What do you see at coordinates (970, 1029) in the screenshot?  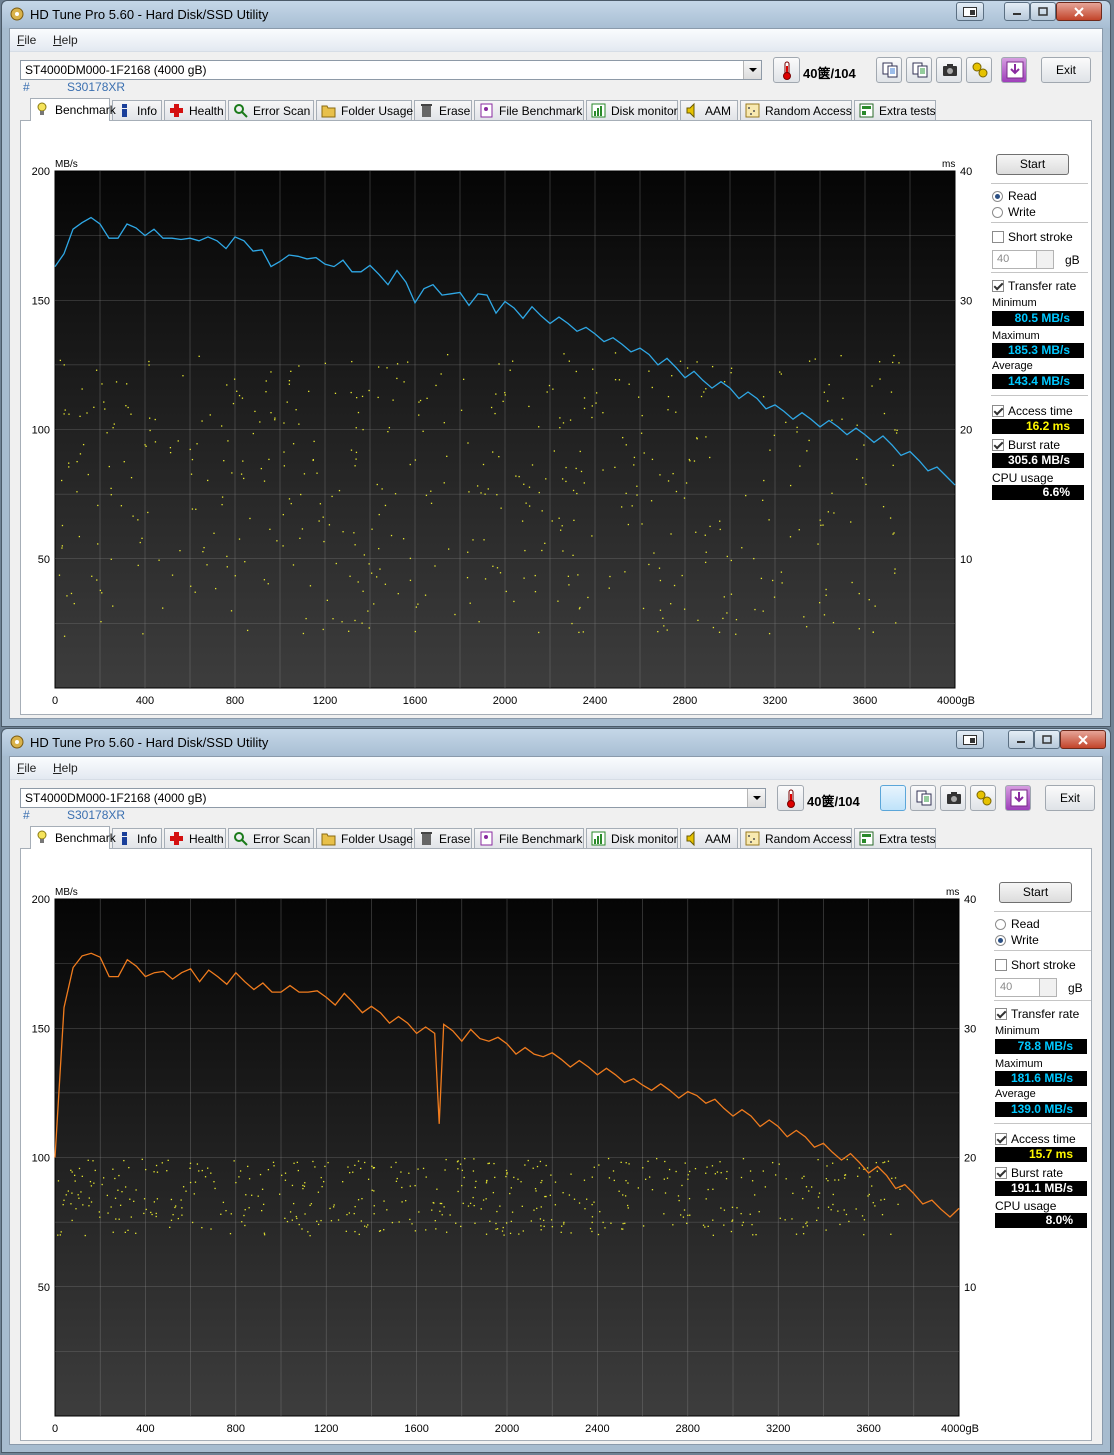 I see `y2-tick-label: 30` at bounding box center [970, 1029].